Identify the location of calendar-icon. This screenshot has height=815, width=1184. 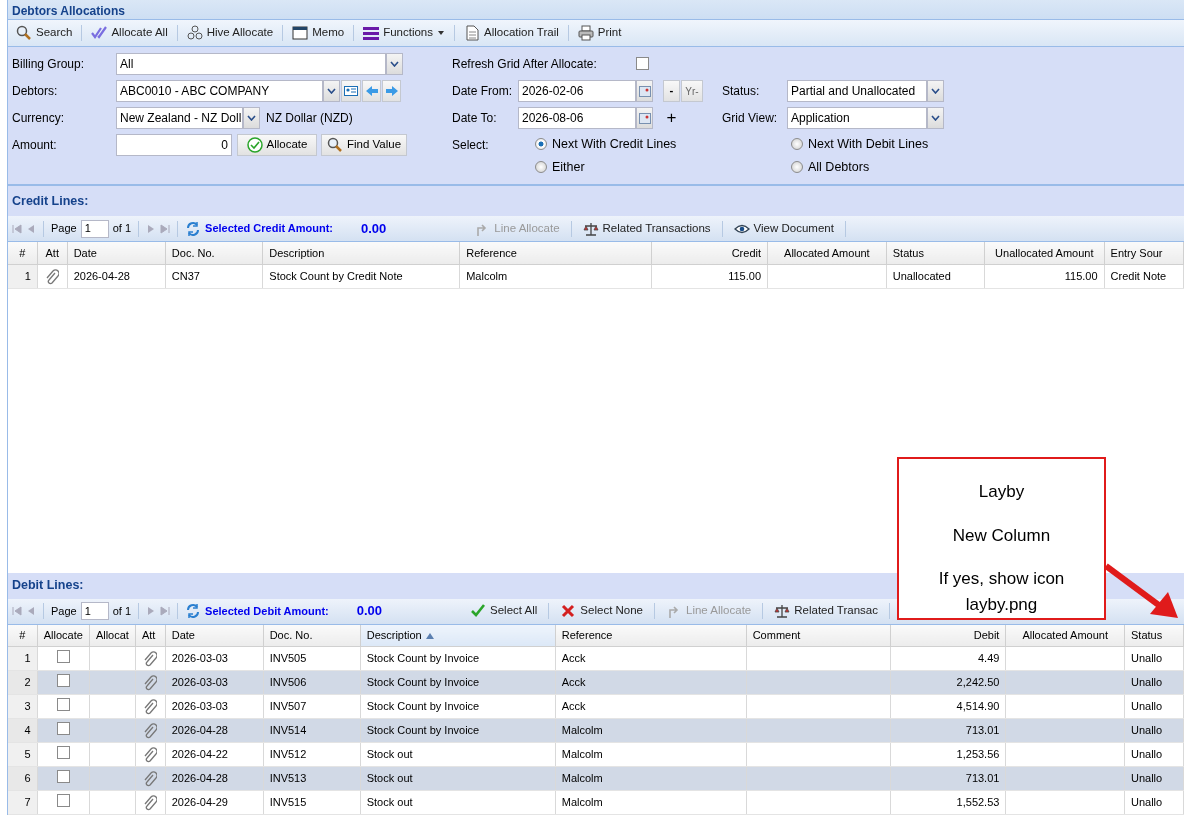
(300, 33).